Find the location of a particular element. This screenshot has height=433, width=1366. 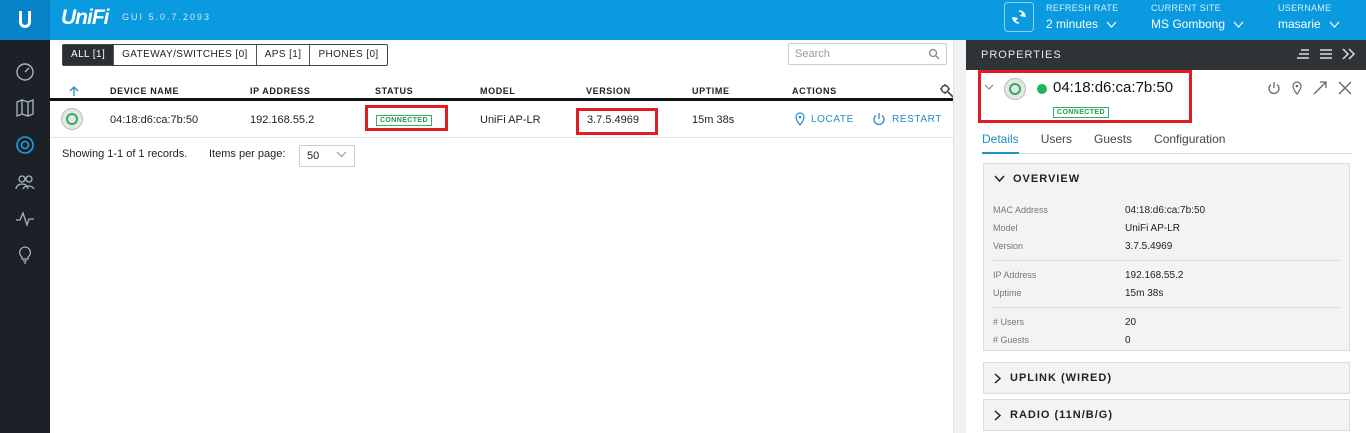

column-ip-address: IP ADDRESS is located at coordinates (280, 91).